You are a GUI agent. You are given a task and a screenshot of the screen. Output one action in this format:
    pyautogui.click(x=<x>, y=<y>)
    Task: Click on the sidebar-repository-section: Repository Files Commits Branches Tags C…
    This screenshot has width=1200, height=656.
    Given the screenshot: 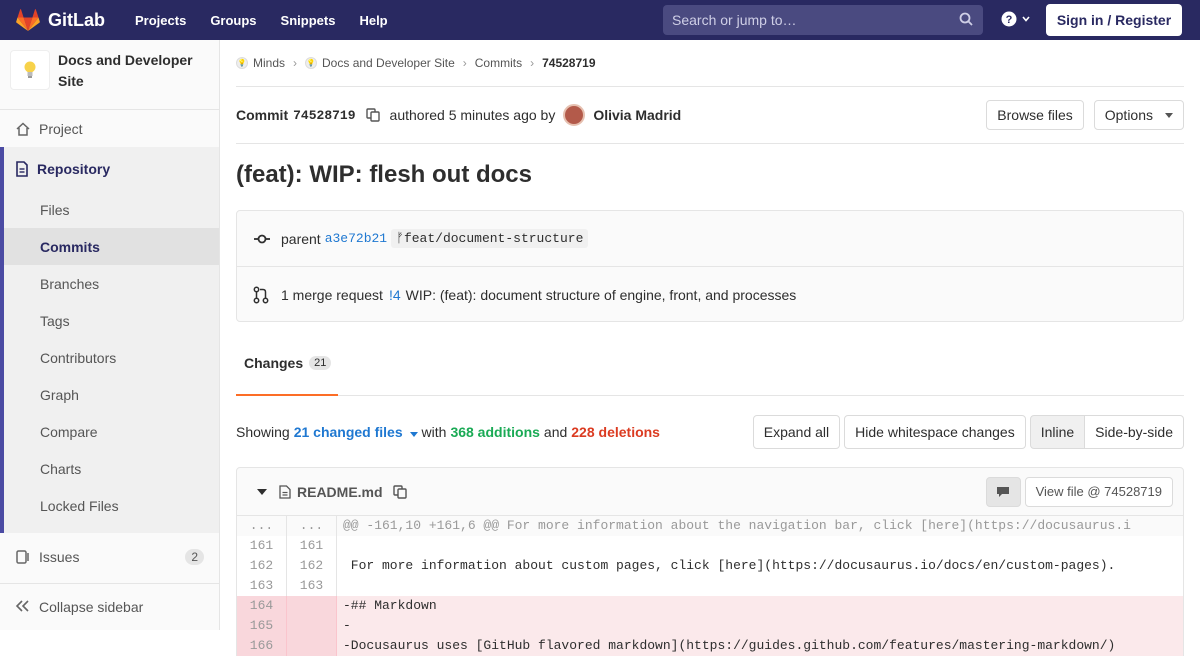 What is the action you would take?
    pyautogui.click(x=109, y=340)
    